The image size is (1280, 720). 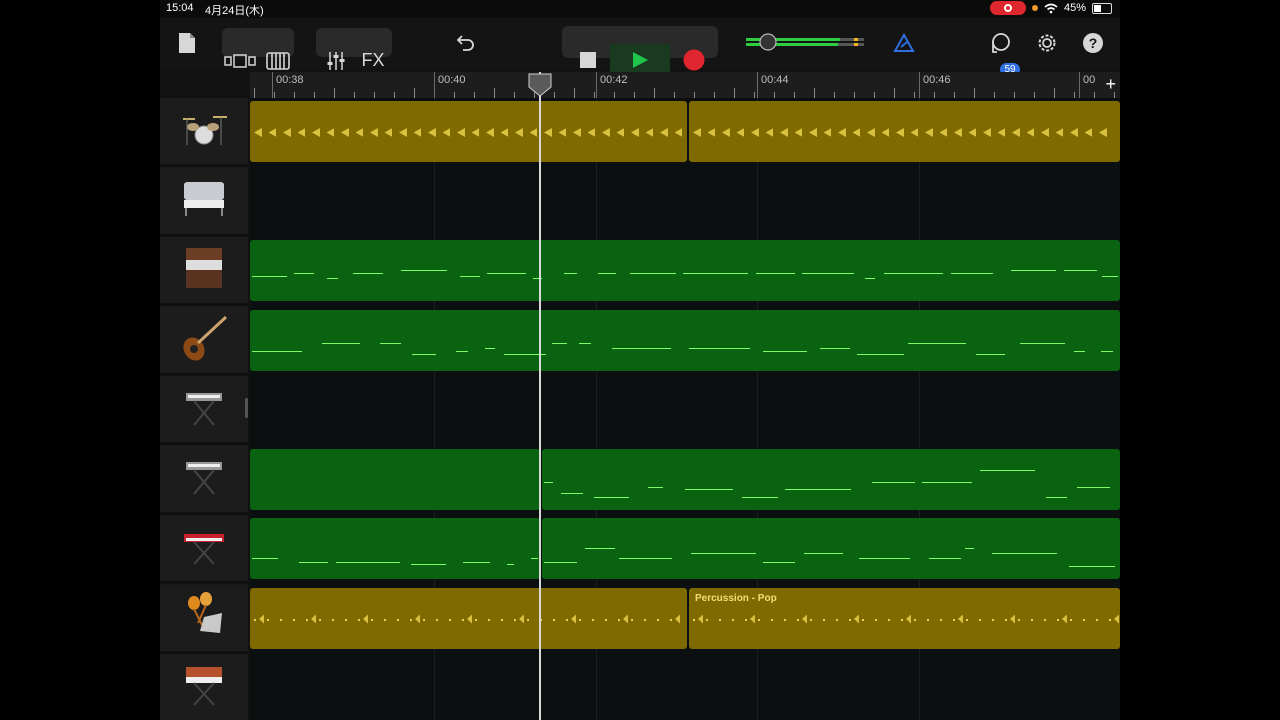 I want to click on smart-controls-icon, so click(x=904, y=42).